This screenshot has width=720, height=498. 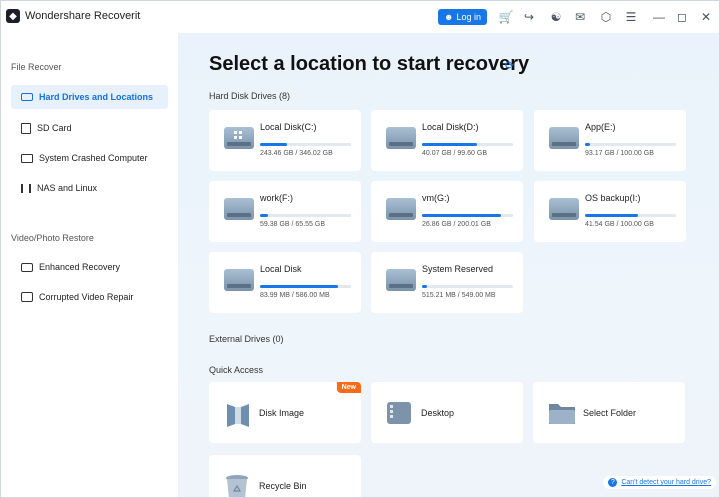 What do you see at coordinates (27, 158) in the screenshot?
I see `monitor-icon` at bounding box center [27, 158].